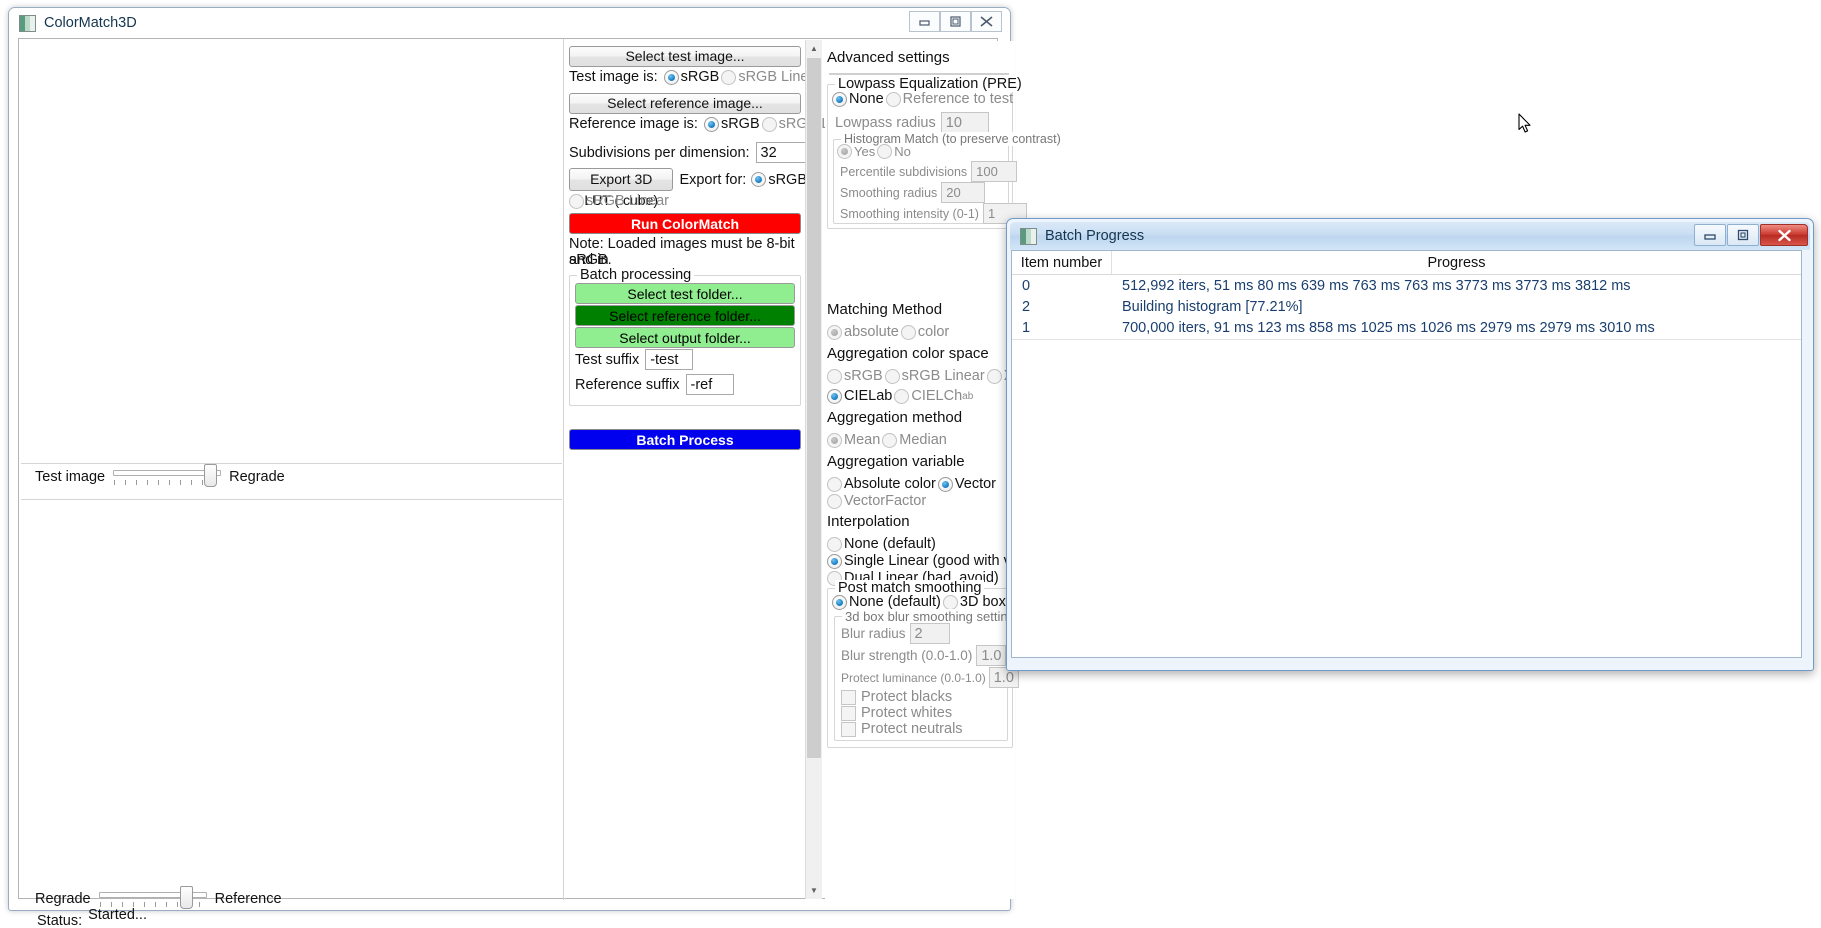  What do you see at coordinates (70, 477) in the screenshot?
I see `test-slider-left-label: Test image` at bounding box center [70, 477].